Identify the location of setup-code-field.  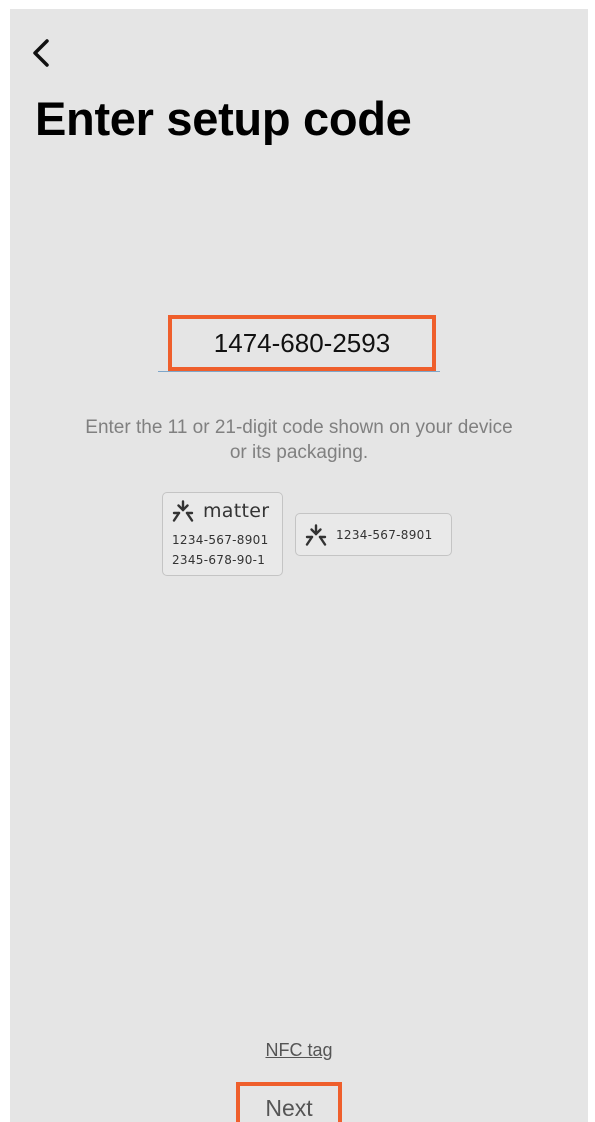
(299, 343).